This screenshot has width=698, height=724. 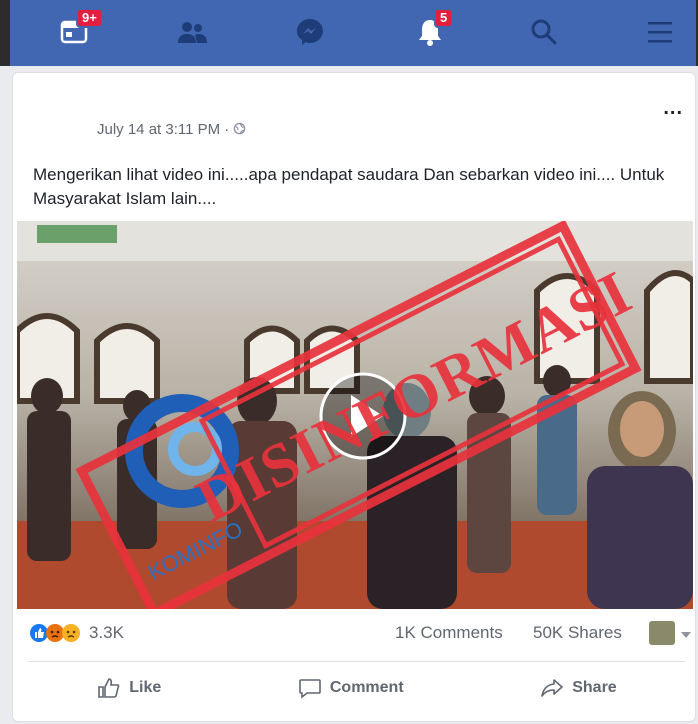 I want to click on friends-tab, so click(x=192, y=32).